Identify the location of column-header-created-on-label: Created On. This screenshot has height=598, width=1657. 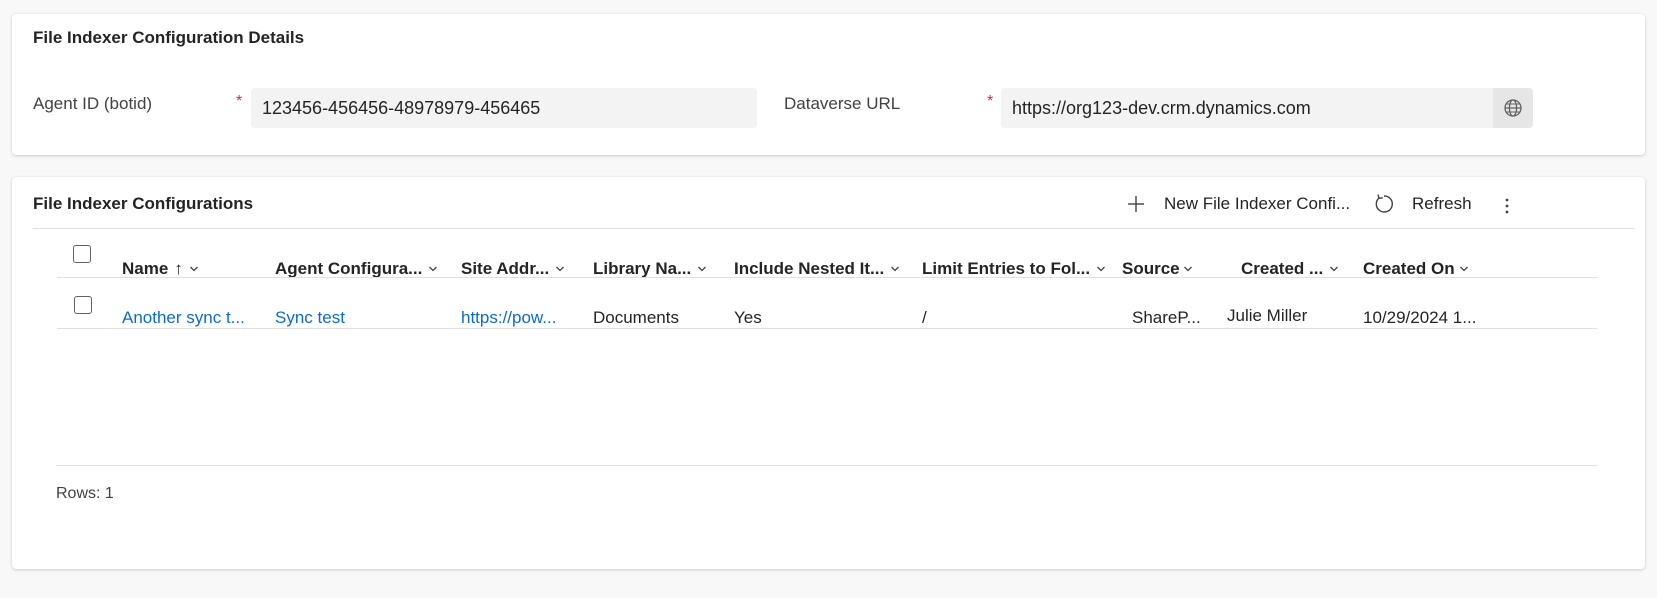
(1409, 268).